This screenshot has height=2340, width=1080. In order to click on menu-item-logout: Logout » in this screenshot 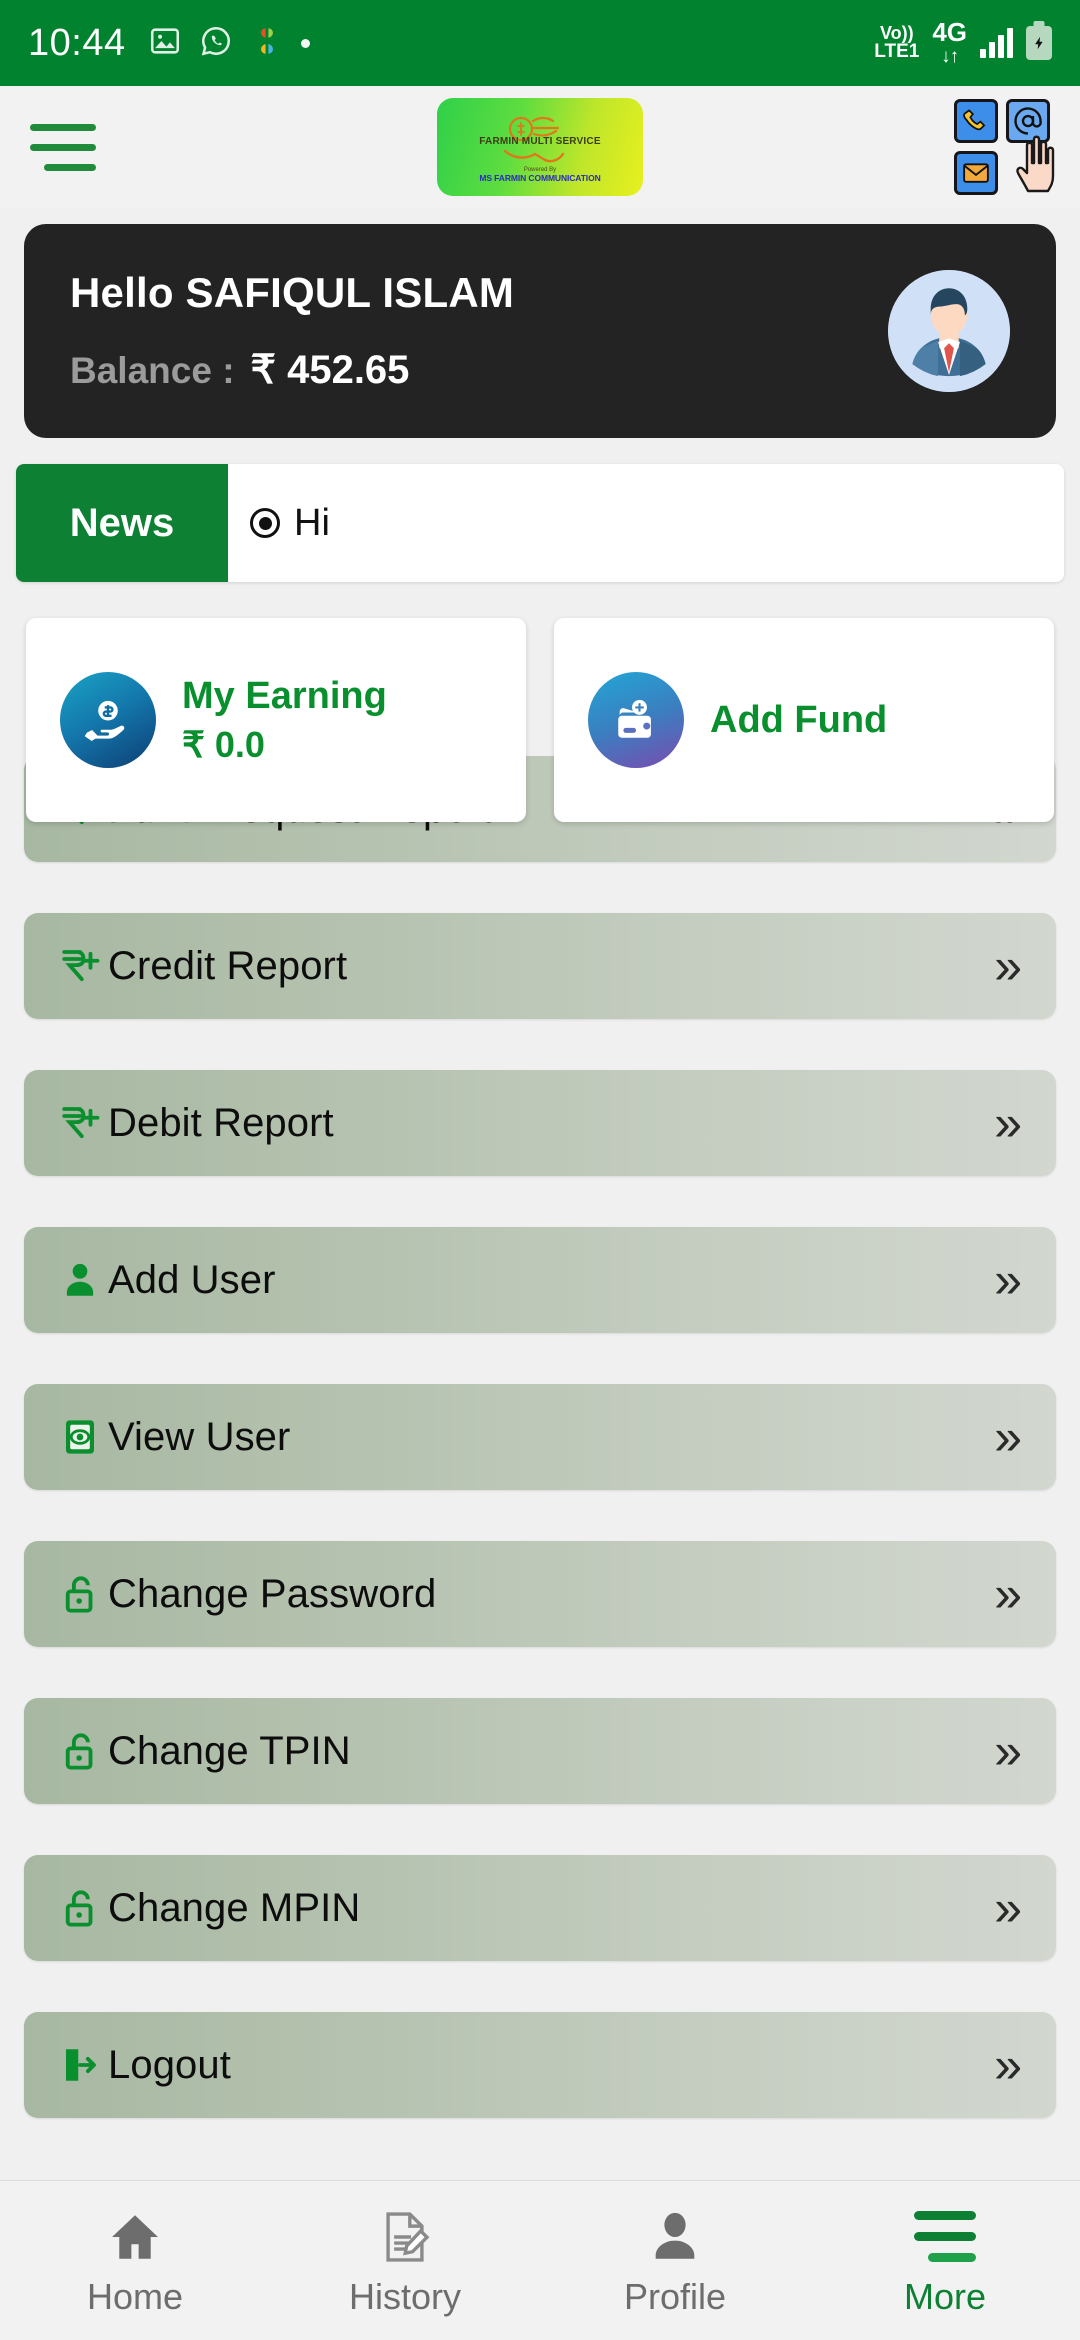, I will do `click(540, 2065)`.